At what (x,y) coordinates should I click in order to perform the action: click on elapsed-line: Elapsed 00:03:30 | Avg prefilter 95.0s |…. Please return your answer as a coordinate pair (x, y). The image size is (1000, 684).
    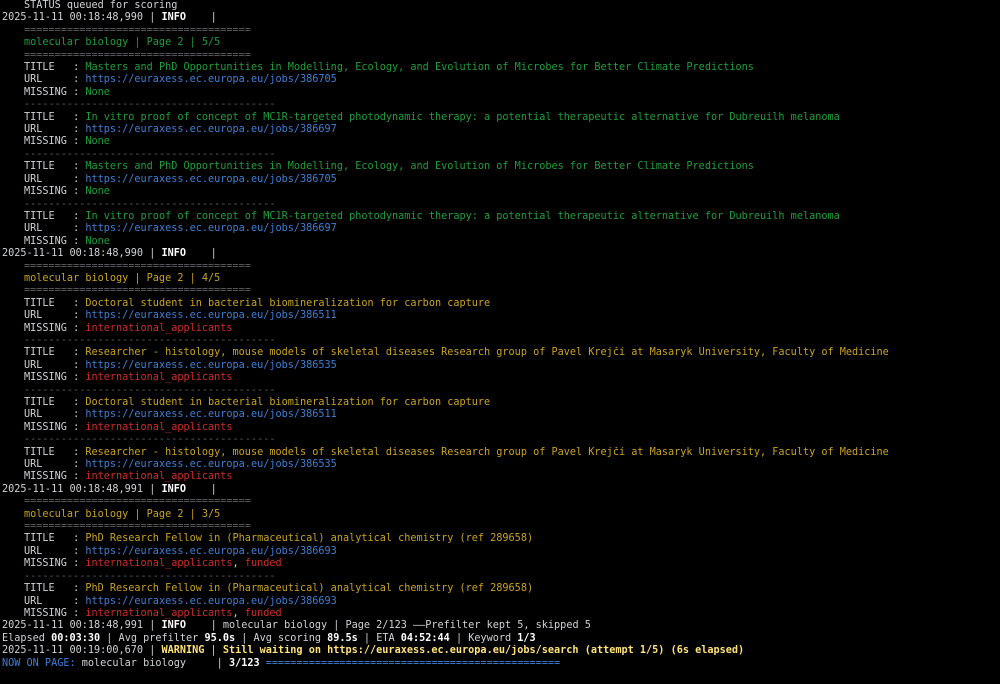
    Looking at the image, I should click on (269, 638).